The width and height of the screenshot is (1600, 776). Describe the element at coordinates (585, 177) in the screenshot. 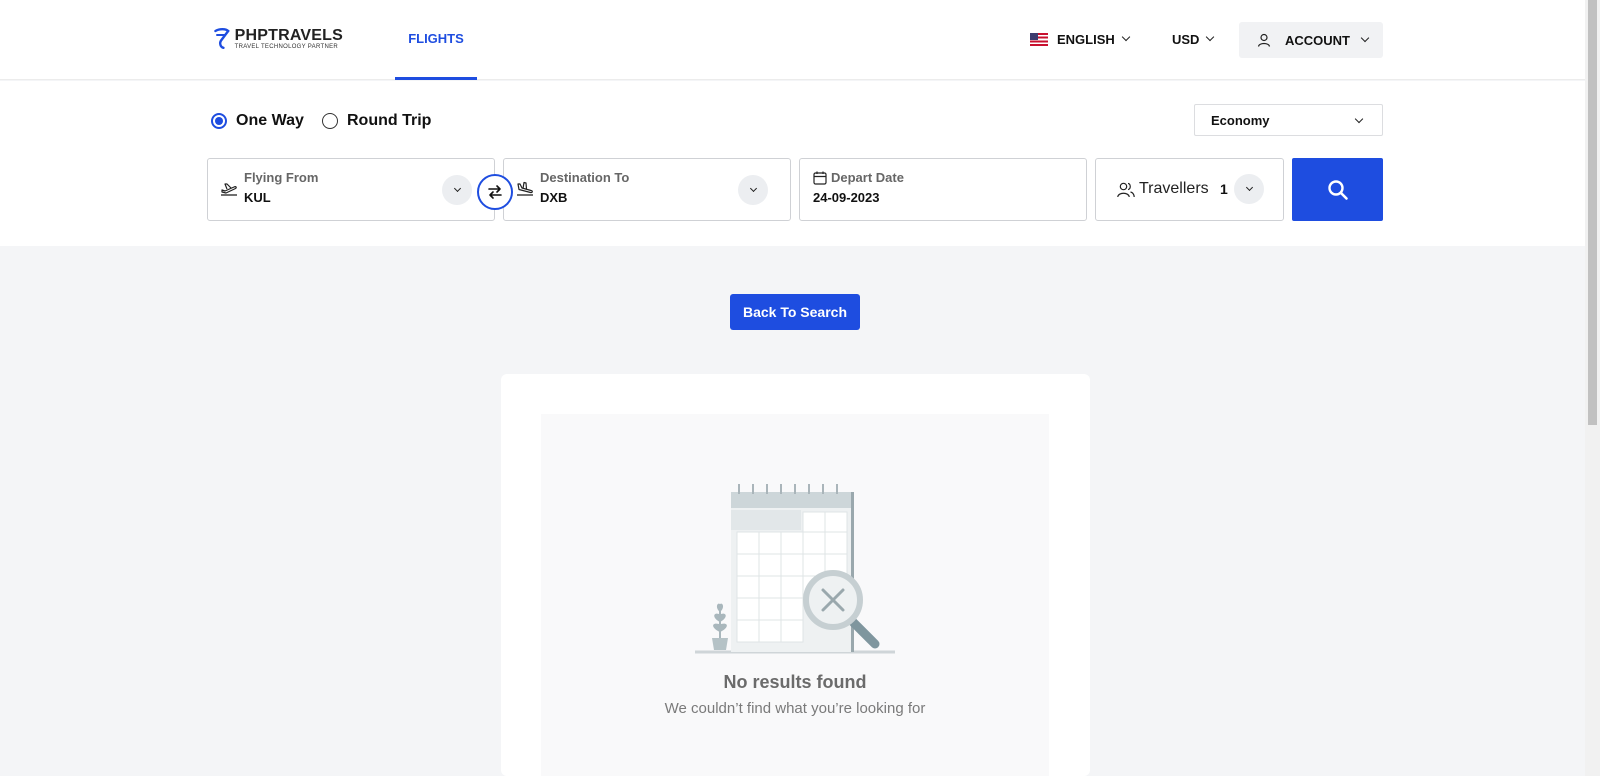

I see `destination-label: Destination To` at that location.